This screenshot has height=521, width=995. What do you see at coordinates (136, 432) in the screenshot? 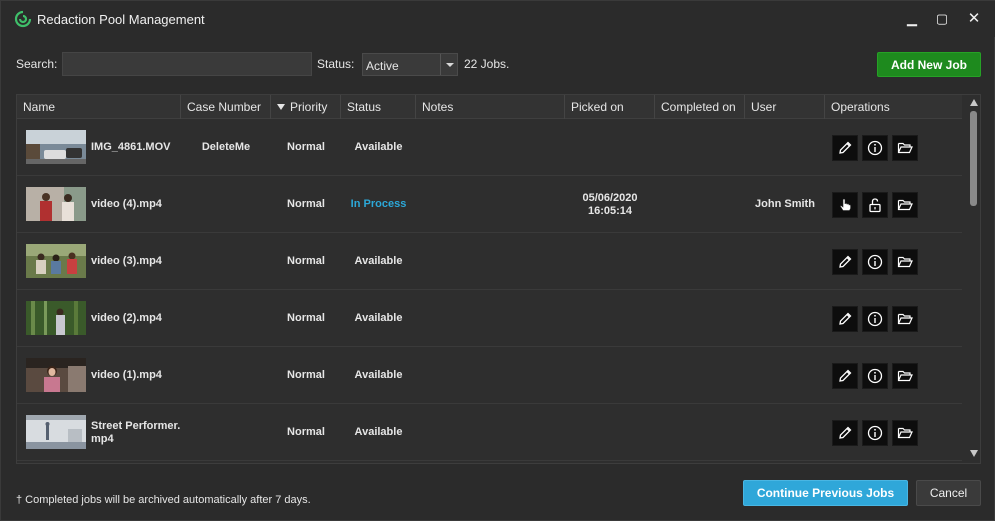
I see `job-name: Street Performer.mp4` at bounding box center [136, 432].